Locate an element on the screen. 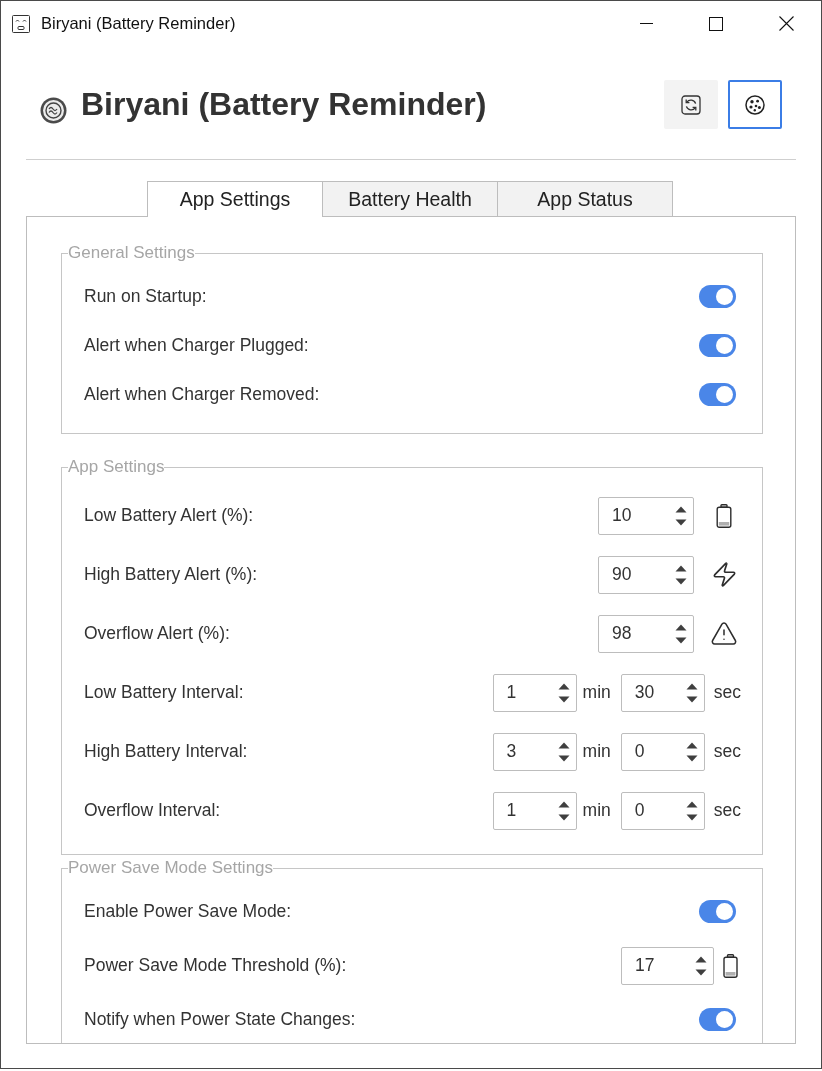  number-field: 10 is located at coordinates (646, 515).